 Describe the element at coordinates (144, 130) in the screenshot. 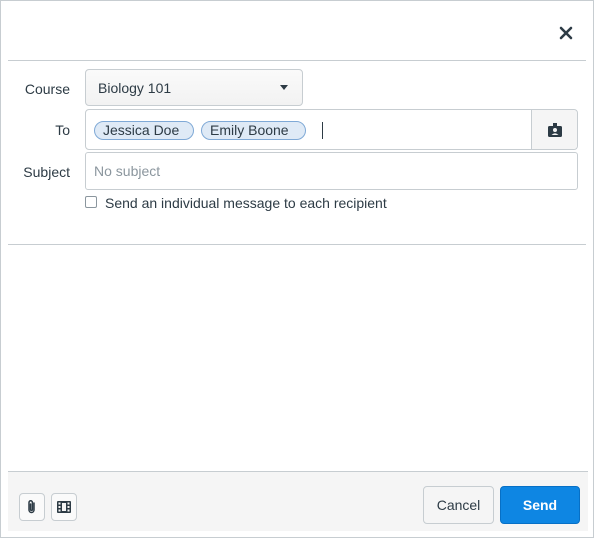

I see `recipient-token: Jessica Doe` at that location.